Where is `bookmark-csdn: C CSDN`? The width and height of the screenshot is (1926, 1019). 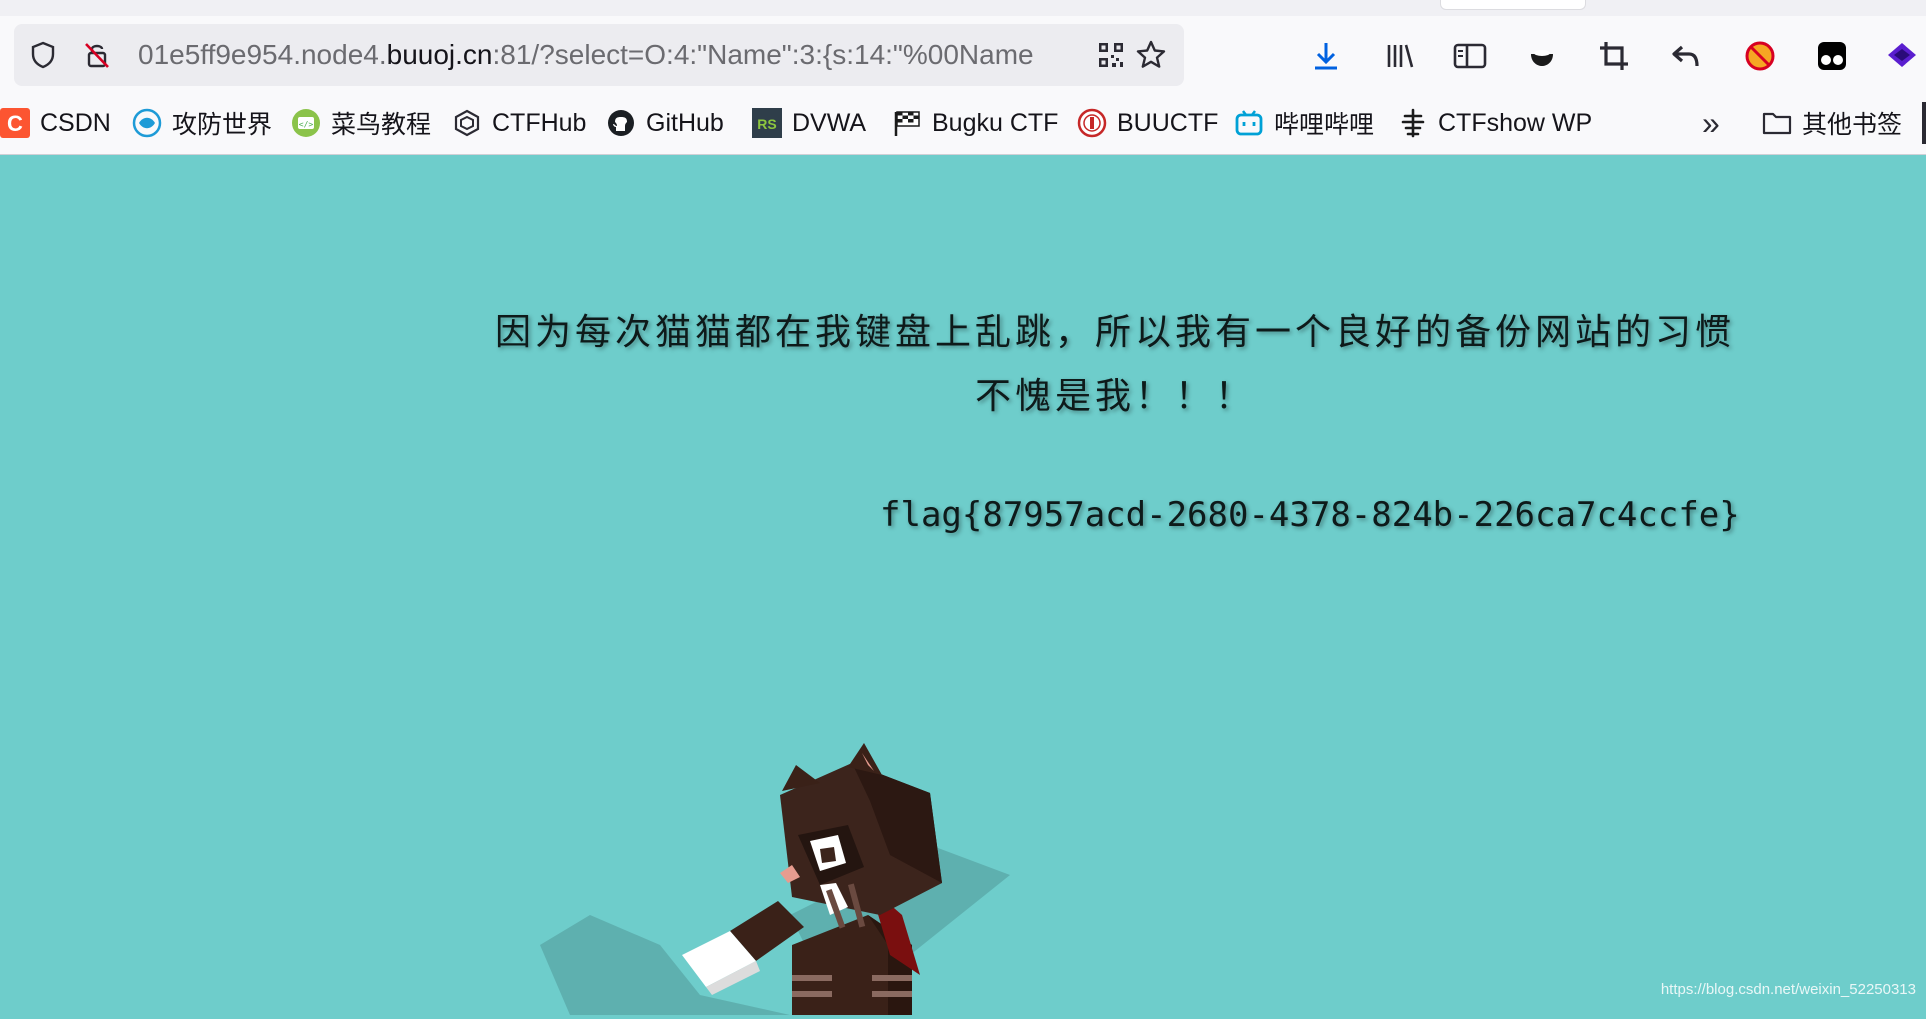
bookmark-csdn: C CSDN is located at coordinates (55, 123).